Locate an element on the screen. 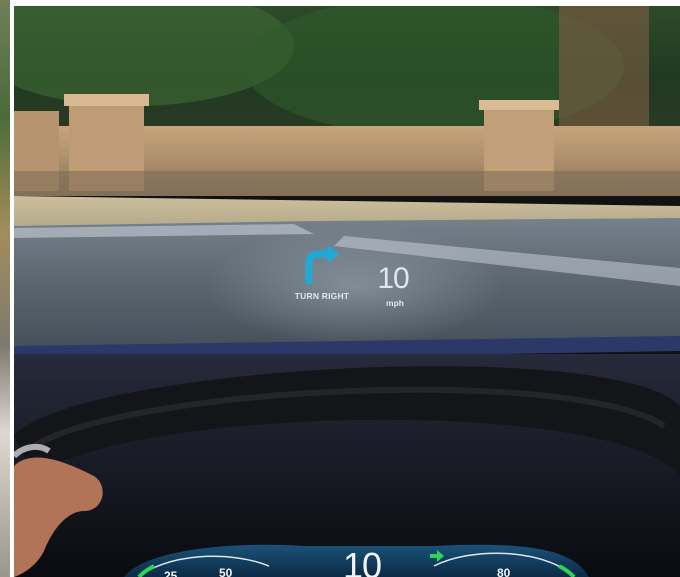 This screenshot has width=680, height=577. hud-speed: 10 is located at coordinates (393, 278).